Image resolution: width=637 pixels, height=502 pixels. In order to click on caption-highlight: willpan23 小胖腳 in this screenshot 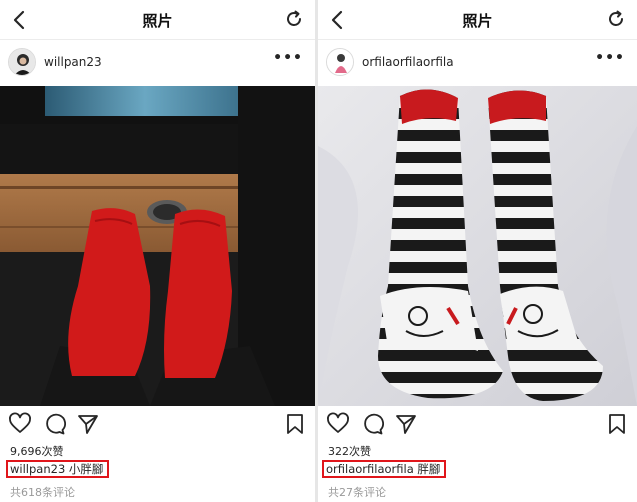, I will do `click(58, 469)`.